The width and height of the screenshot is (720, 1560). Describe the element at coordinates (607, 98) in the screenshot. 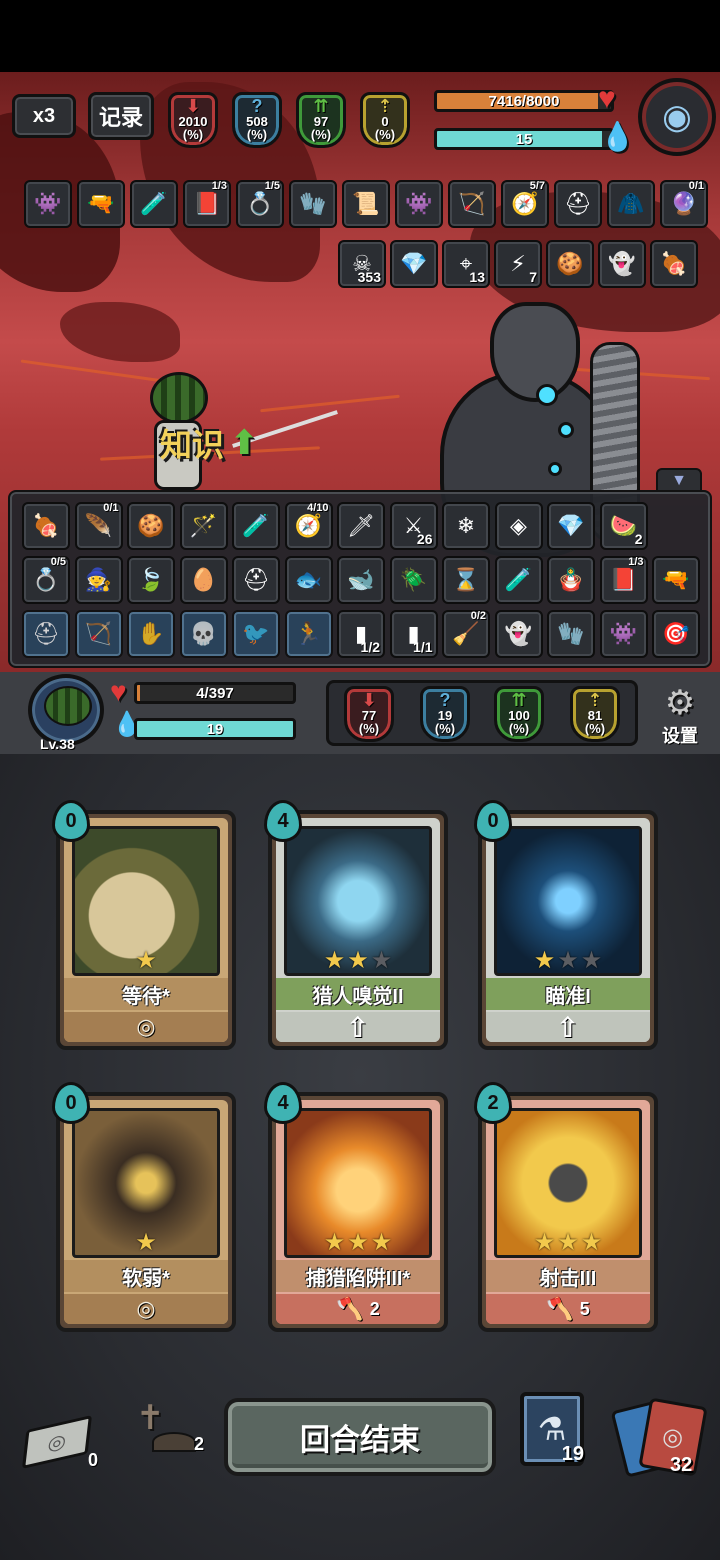

I see `heart-icon: ♥` at that location.